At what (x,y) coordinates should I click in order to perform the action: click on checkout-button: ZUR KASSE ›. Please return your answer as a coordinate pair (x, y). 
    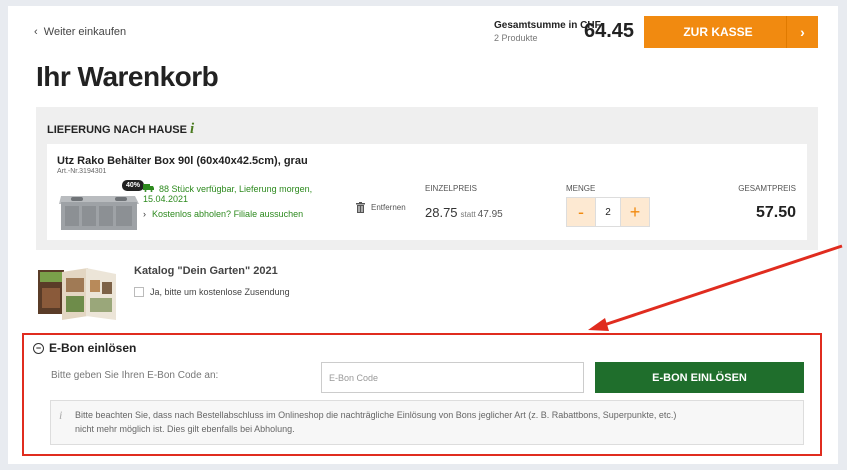
    Looking at the image, I should click on (731, 32).